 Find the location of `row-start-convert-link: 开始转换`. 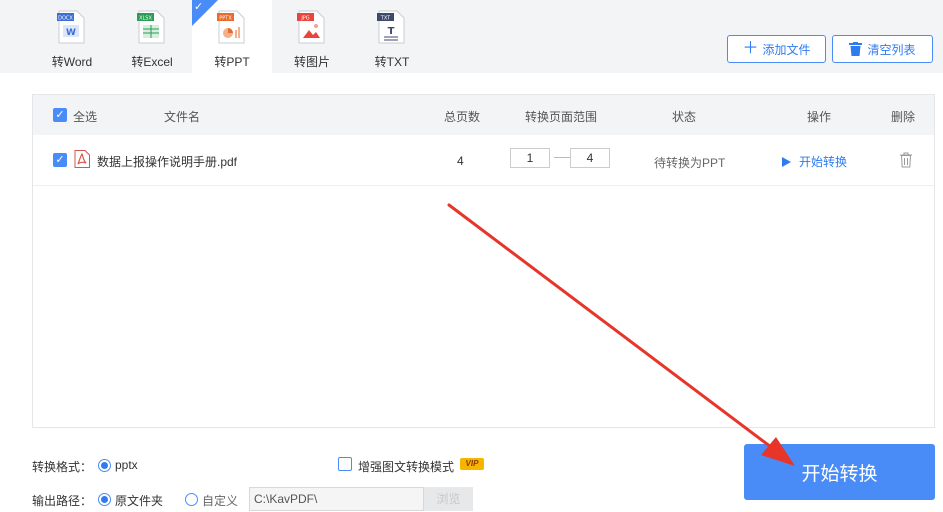

row-start-convert-link: 开始转换 is located at coordinates (814, 161).